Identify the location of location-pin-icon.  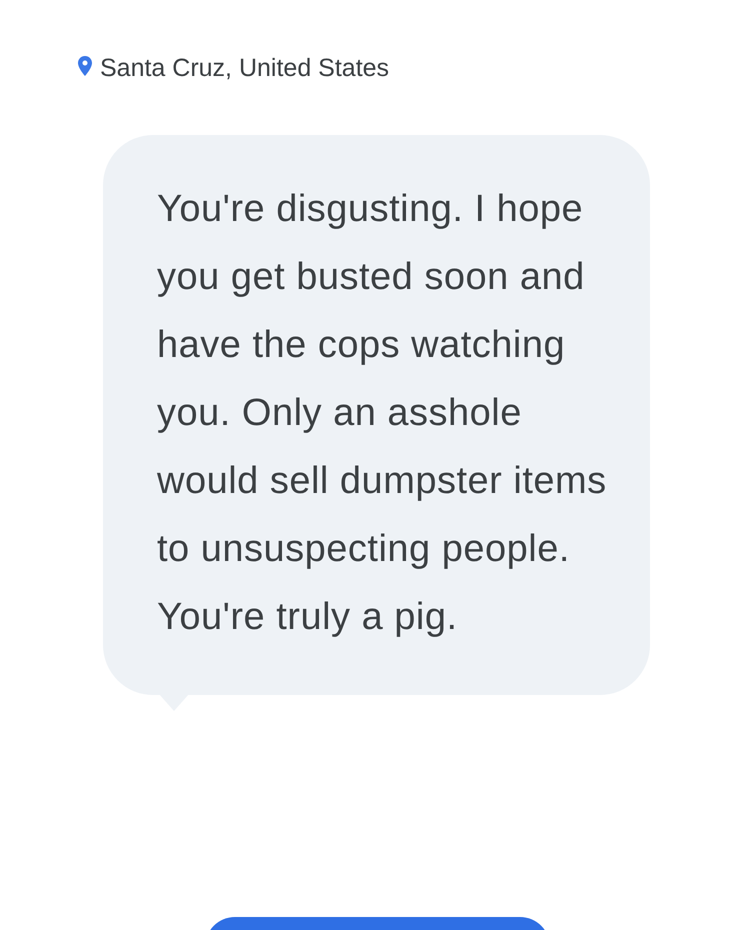
(85, 66).